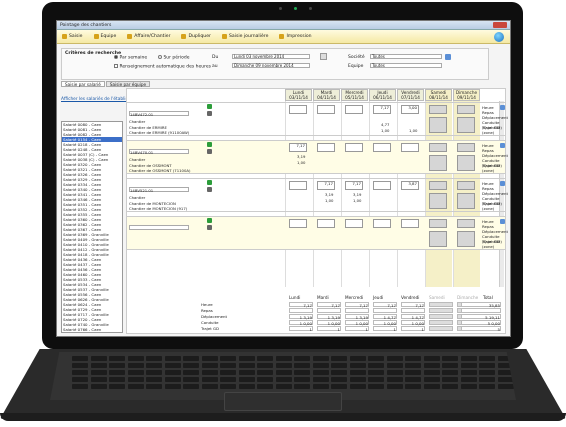 This screenshot has height=427, width=566. Describe the element at coordinates (92, 332) in the screenshot. I see `employee-list-item: Salarié 0870 - Flers` at that location.